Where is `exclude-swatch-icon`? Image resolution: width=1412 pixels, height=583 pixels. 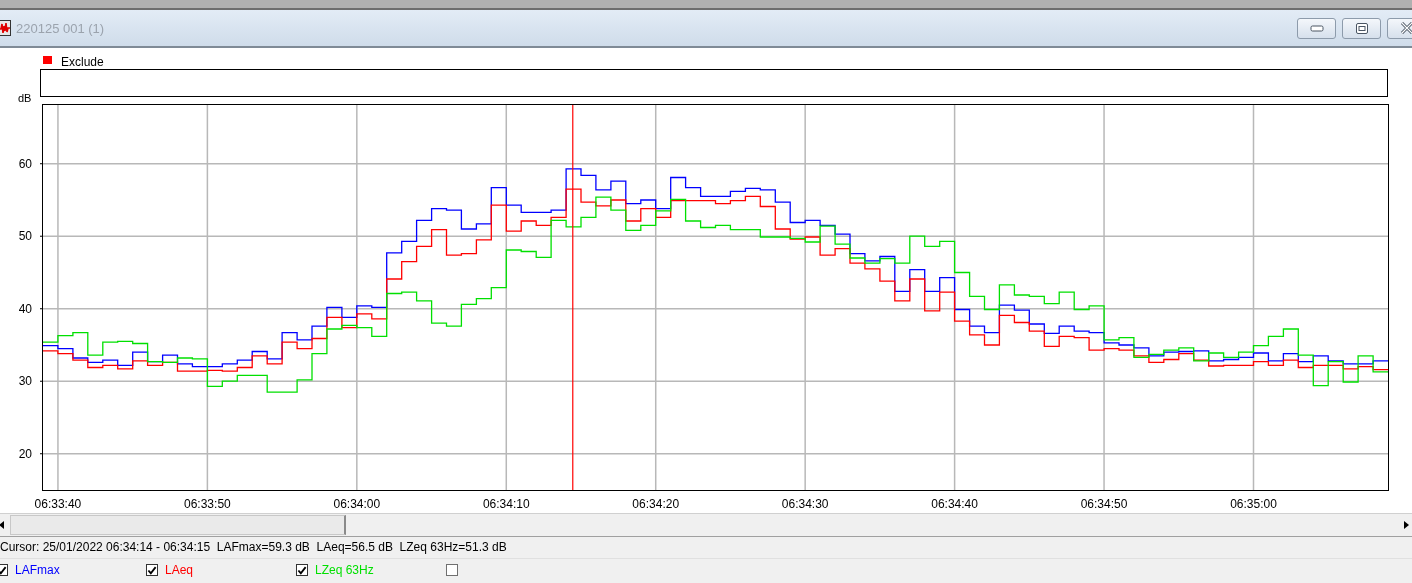
exclude-swatch-icon is located at coordinates (47, 60).